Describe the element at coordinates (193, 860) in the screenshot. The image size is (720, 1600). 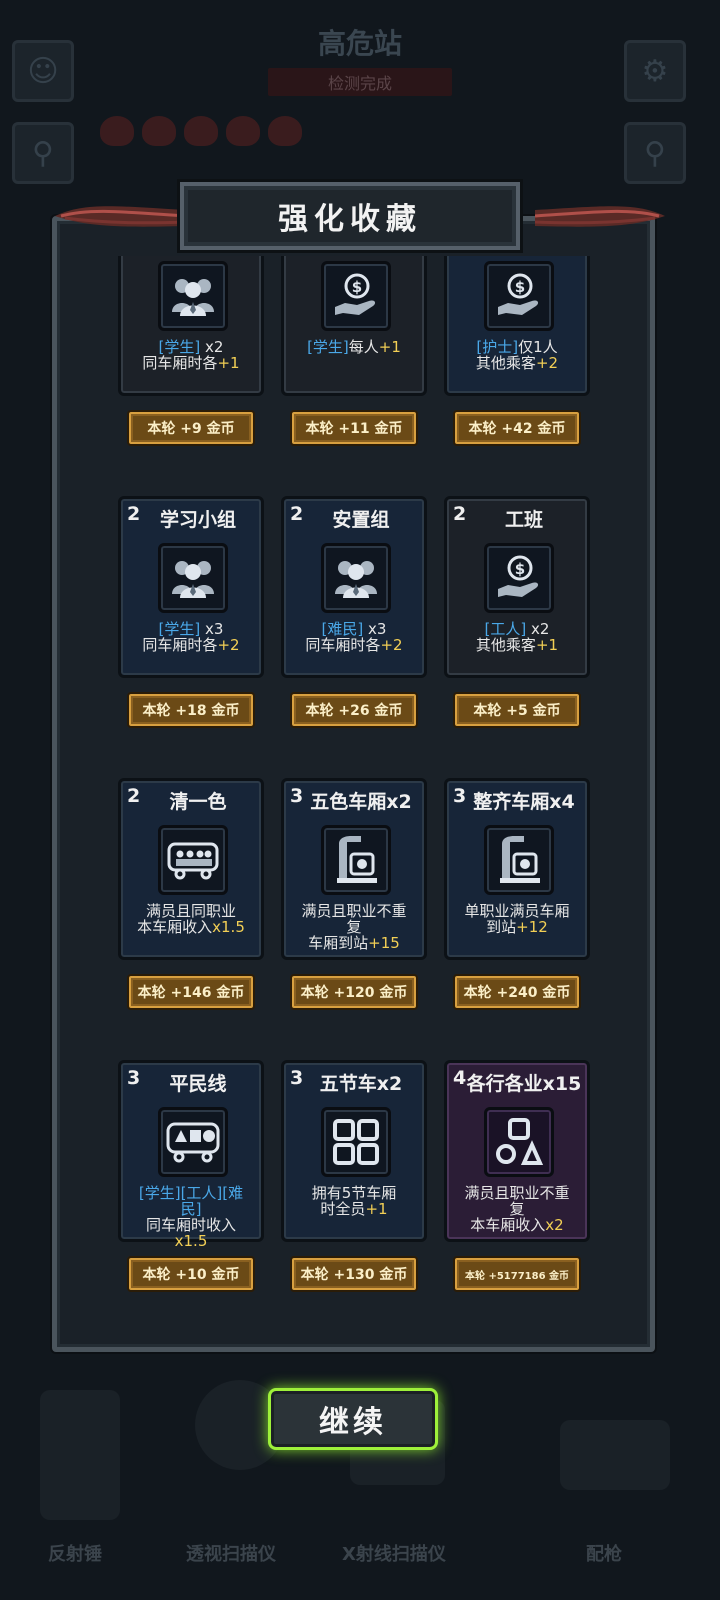
I see `carriage-icon` at that location.